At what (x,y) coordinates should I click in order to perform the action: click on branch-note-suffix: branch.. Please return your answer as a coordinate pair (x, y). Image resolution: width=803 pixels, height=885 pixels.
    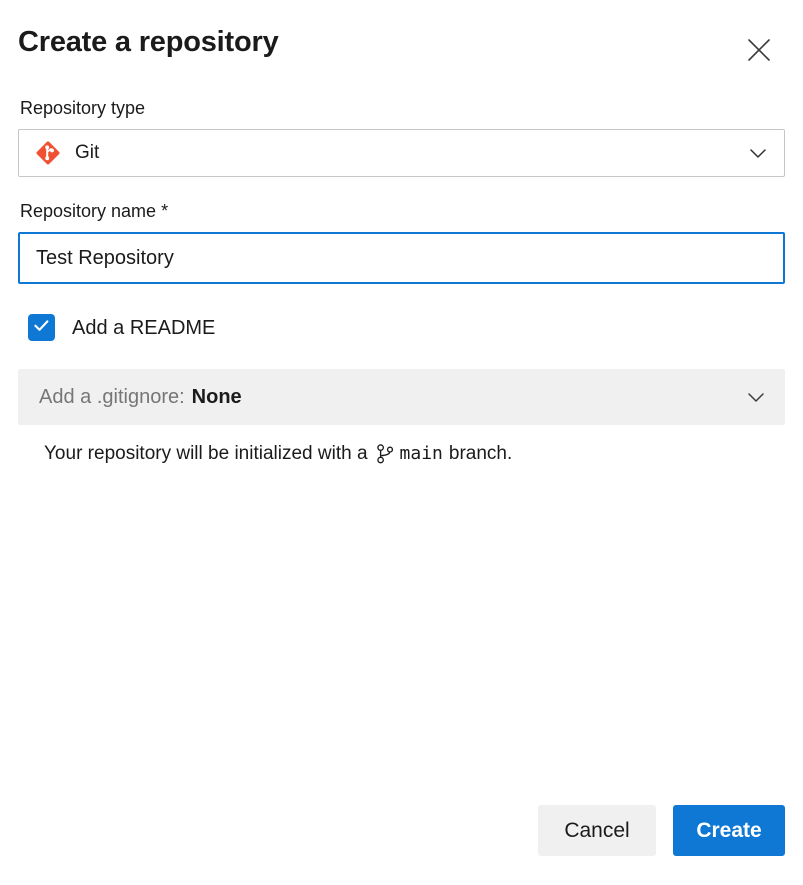
    Looking at the image, I should click on (480, 453).